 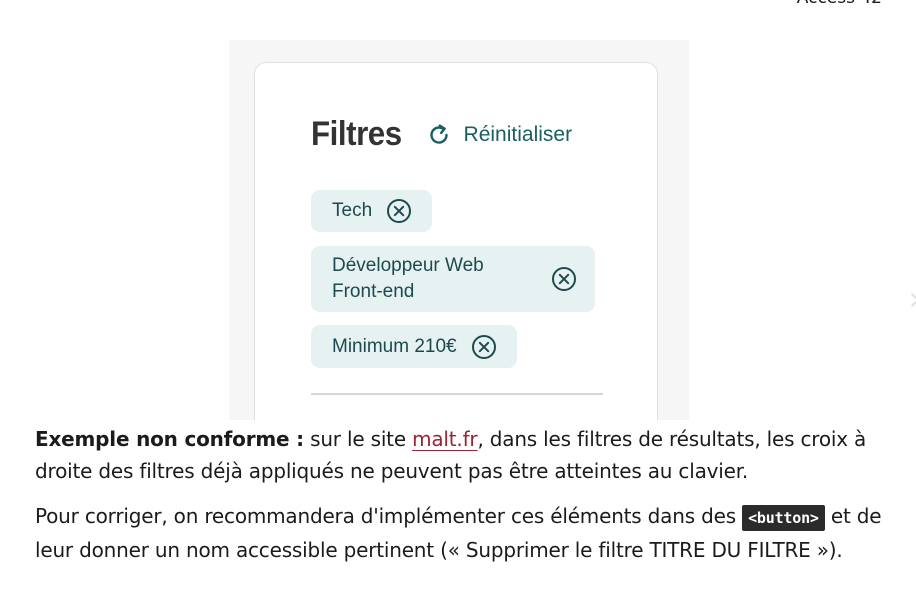 I want to click on filters-divider, so click(x=457, y=394).